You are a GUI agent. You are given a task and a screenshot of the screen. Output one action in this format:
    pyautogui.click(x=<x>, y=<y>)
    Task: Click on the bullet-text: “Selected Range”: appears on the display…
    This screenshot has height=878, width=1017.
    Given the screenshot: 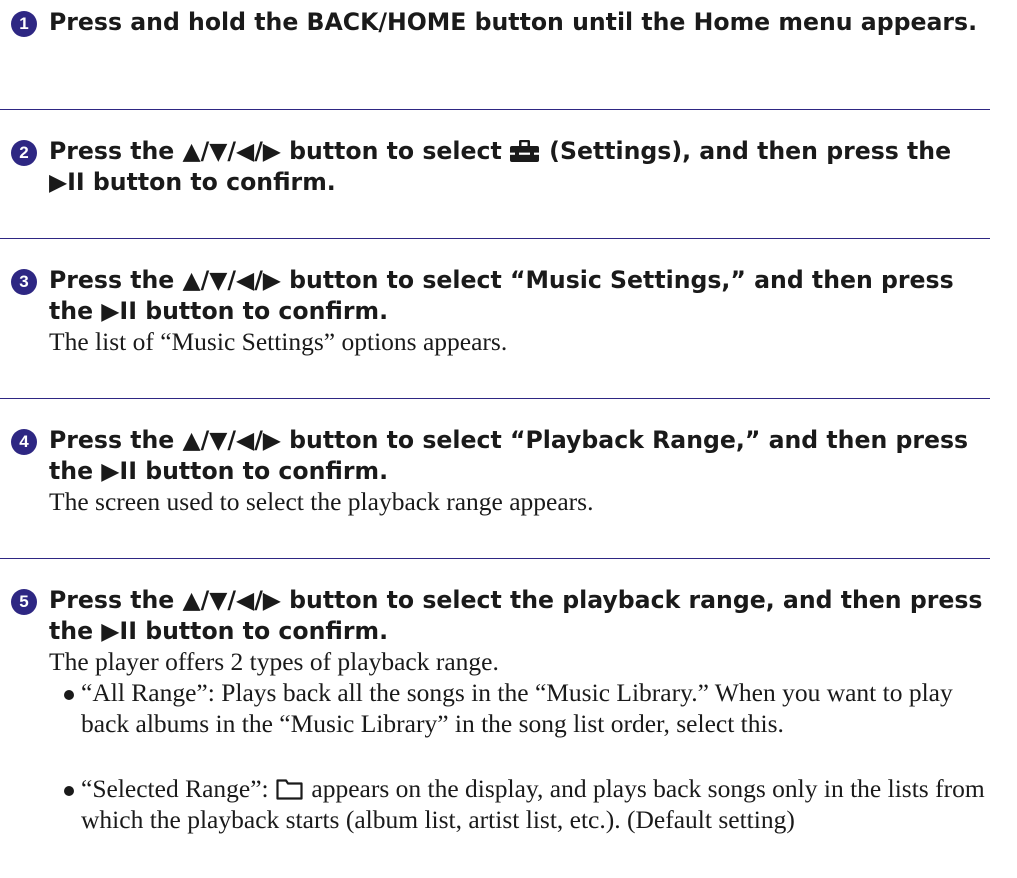 What is the action you would take?
    pyautogui.click(x=536, y=804)
    